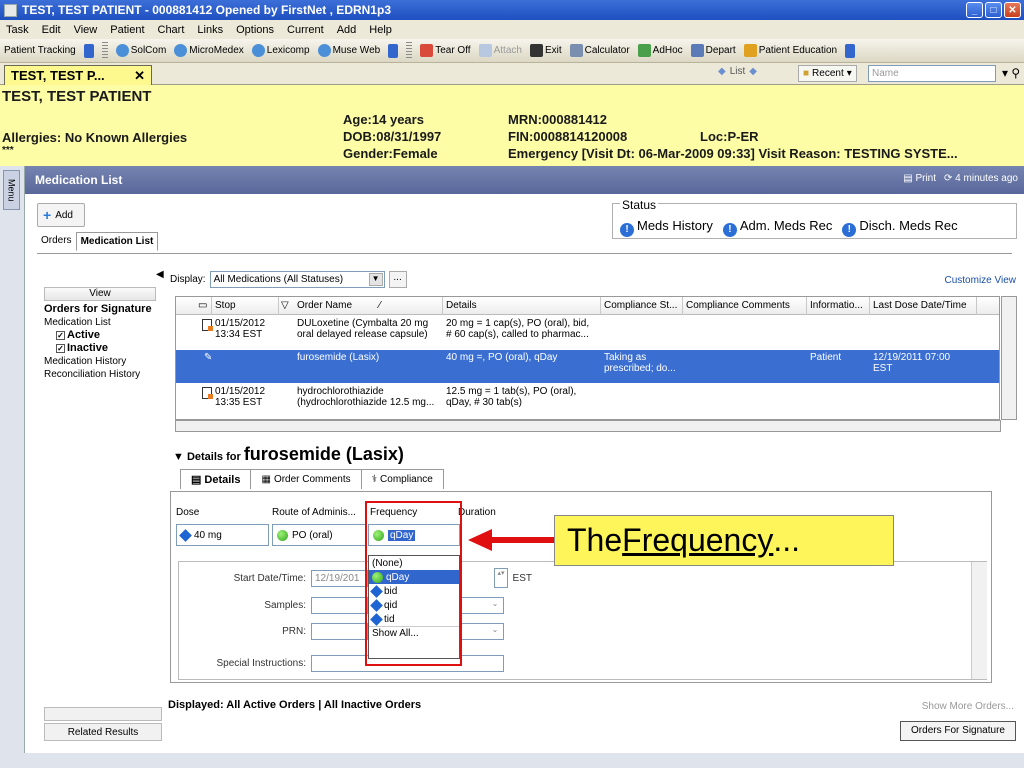 This screenshot has height=768, width=1024. I want to click on status-adm-meds-rec: ! Adm. Meds Rec, so click(777, 227).